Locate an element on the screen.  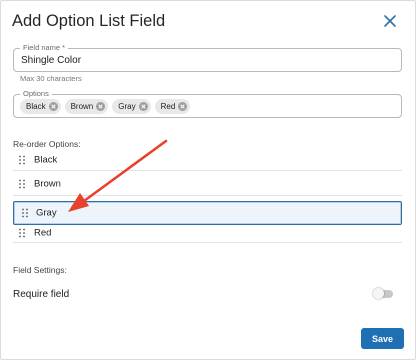
options-chip-list: Black Brown Gray Red is located at coordinates (105, 106).